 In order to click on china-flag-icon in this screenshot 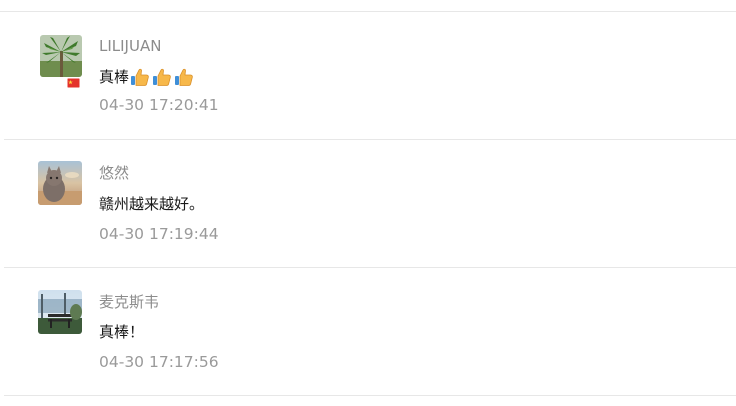, I will do `click(74, 82)`.